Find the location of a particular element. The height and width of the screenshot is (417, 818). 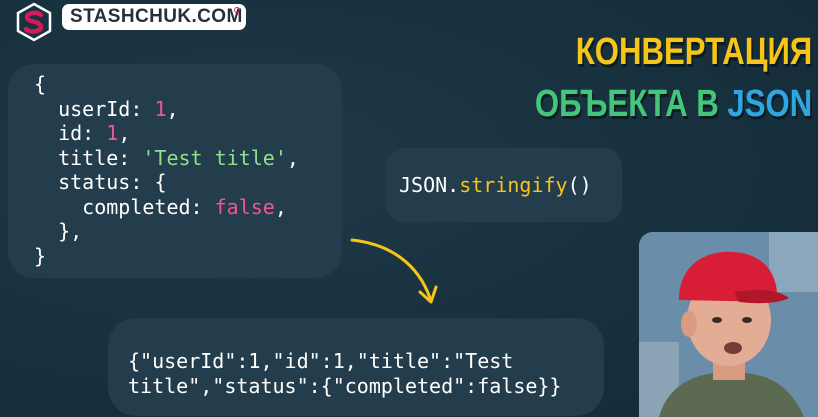

call-parens: () is located at coordinates (579, 185).